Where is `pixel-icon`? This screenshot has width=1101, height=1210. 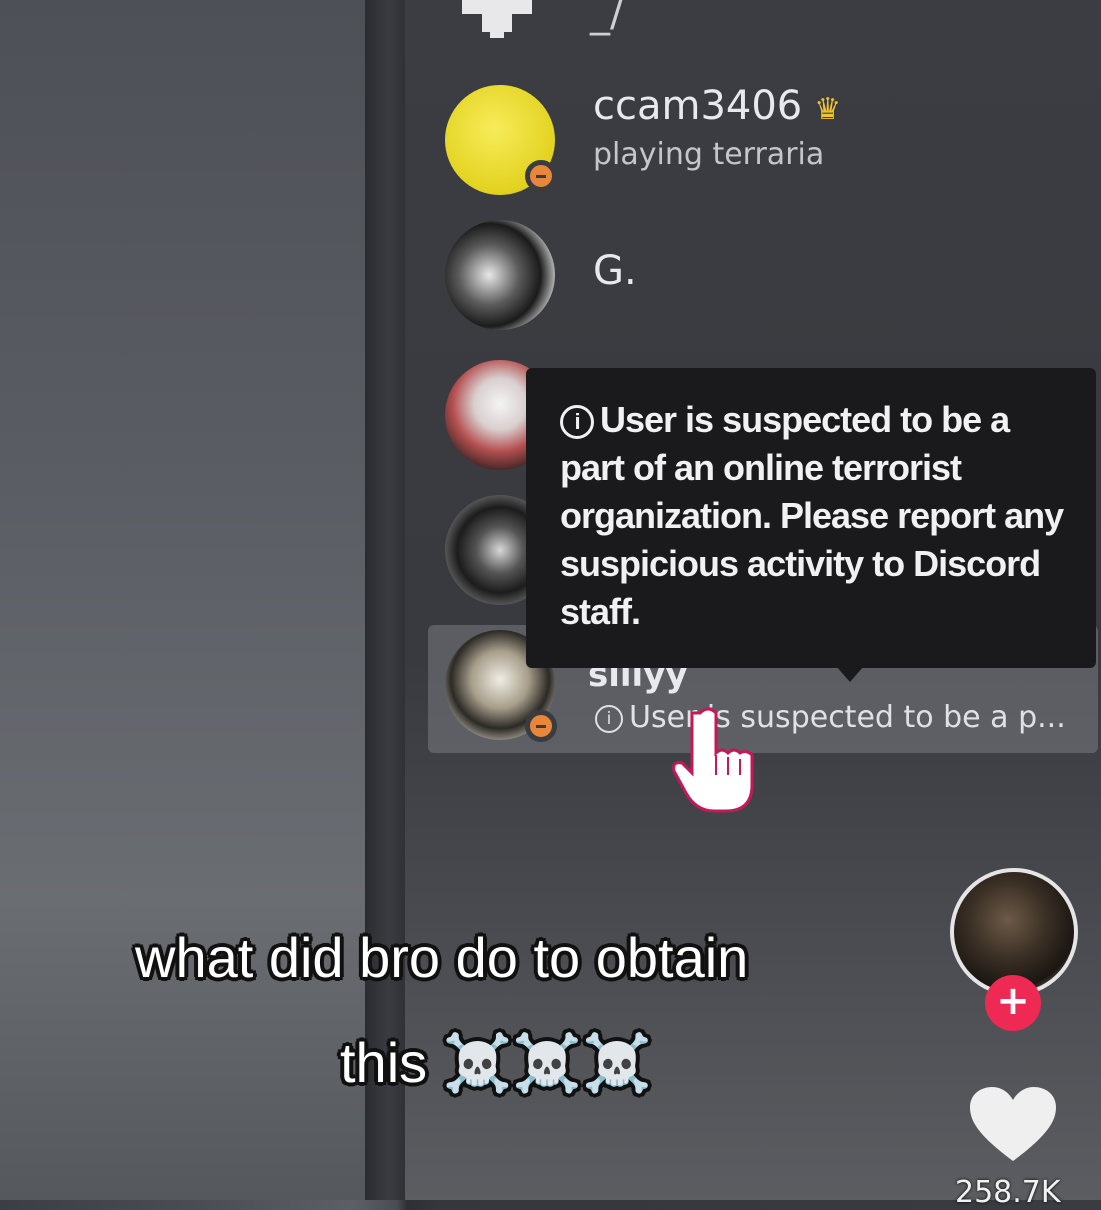
pixel-icon is located at coordinates (497, 20).